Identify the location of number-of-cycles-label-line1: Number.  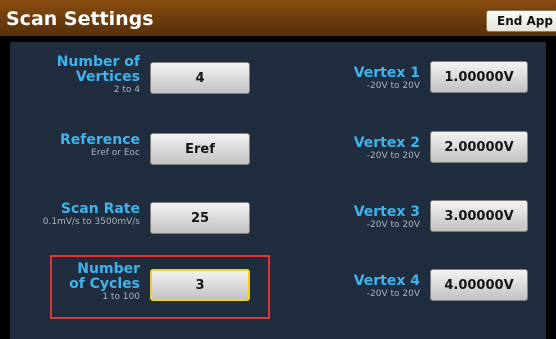
(108, 269).